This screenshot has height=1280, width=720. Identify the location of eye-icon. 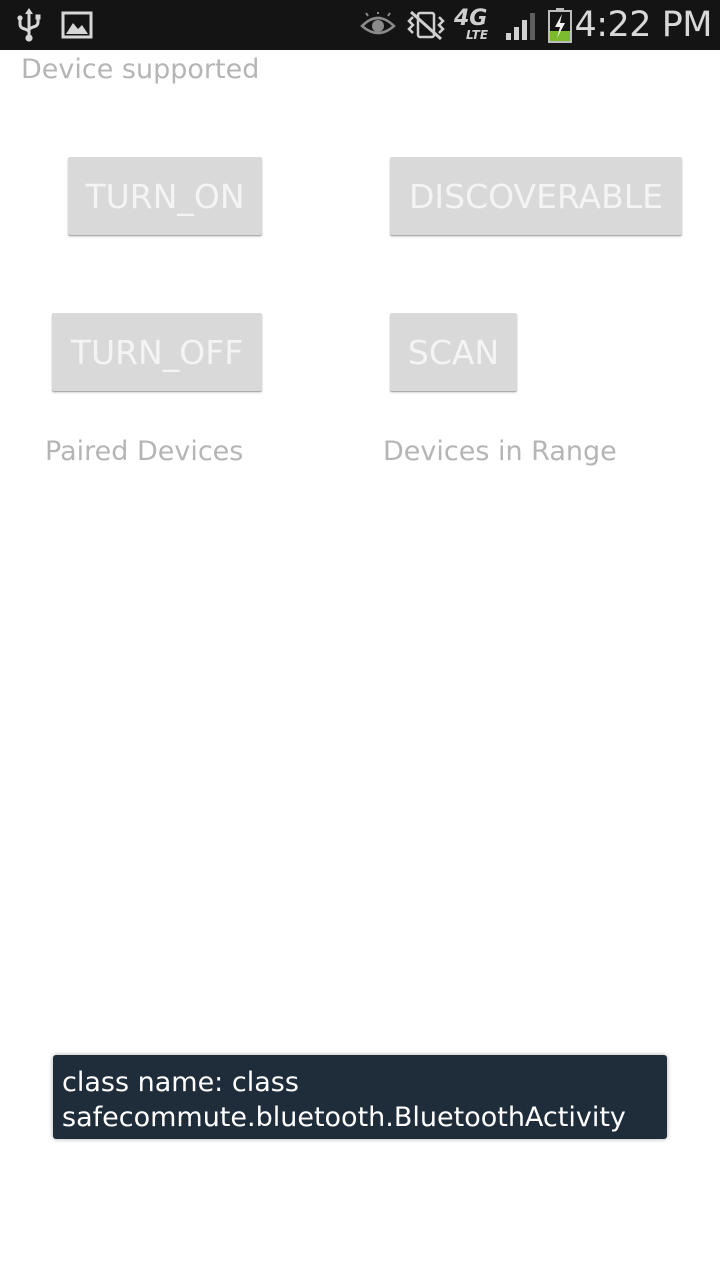
(378, 25).